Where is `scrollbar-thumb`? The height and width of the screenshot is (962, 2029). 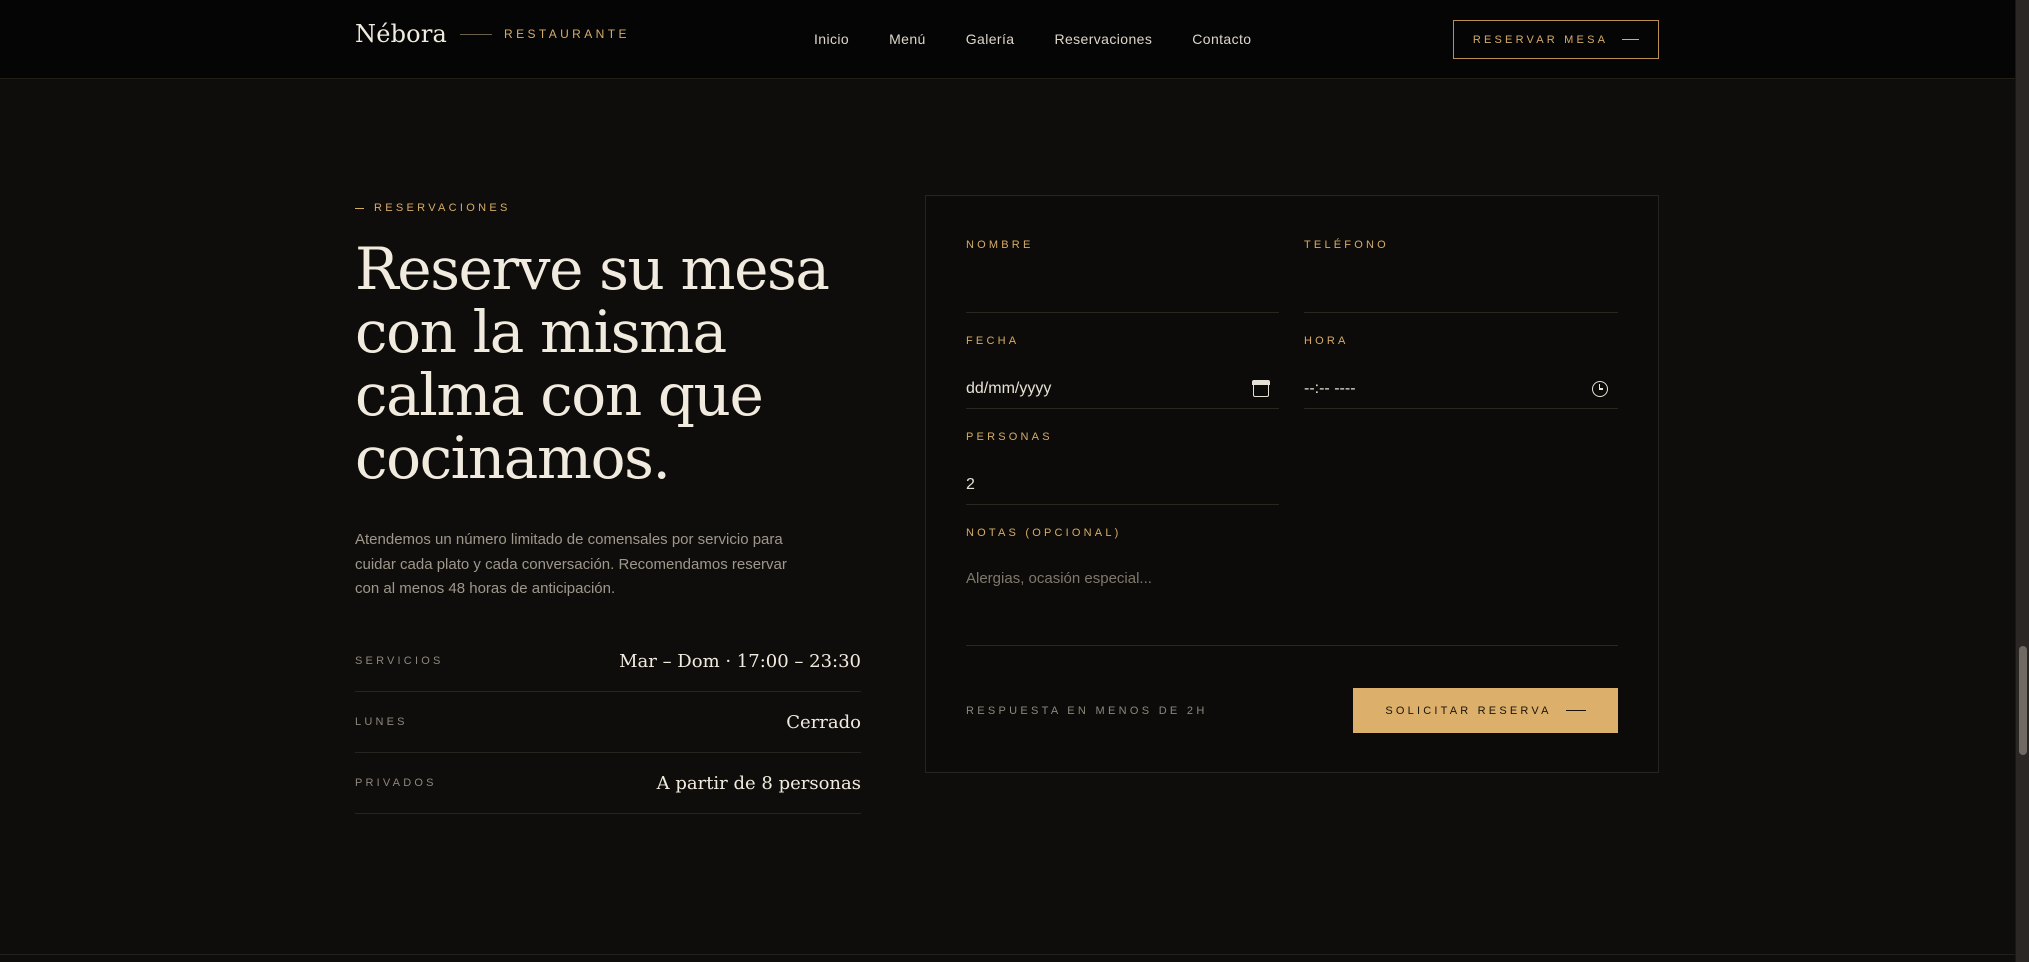 scrollbar-thumb is located at coordinates (2023, 700).